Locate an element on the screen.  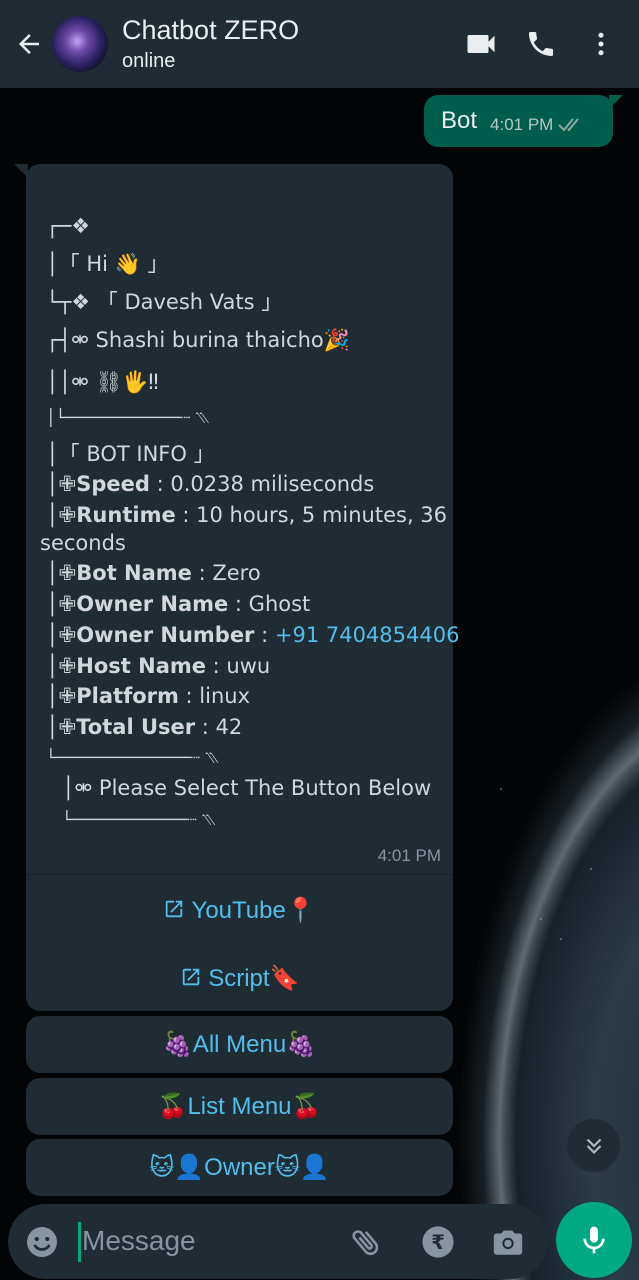
camera-icon is located at coordinates (508, 1242).